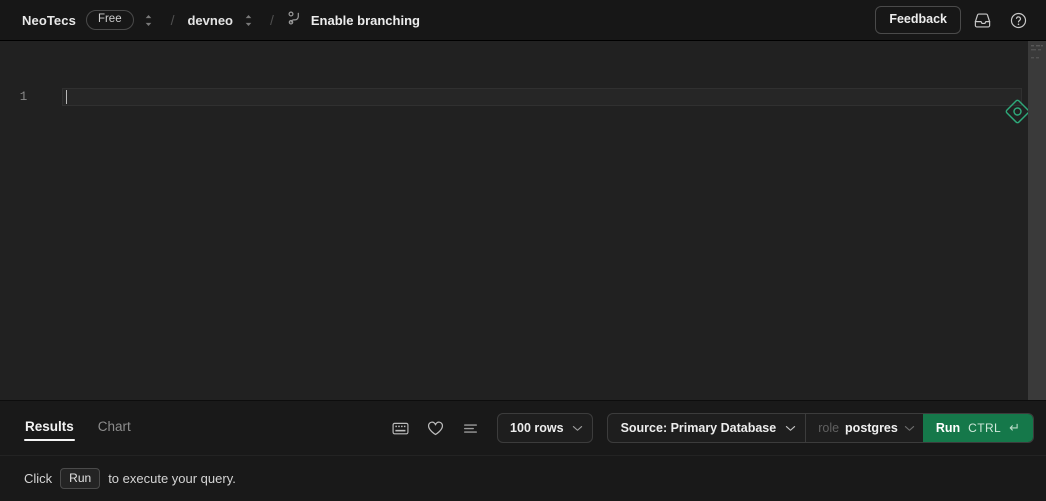 The image size is (1046, 501). What do you see at coordinates (470, 428) in the screenshot?
I see `query-history-icon` at bounding box center [470, 428].